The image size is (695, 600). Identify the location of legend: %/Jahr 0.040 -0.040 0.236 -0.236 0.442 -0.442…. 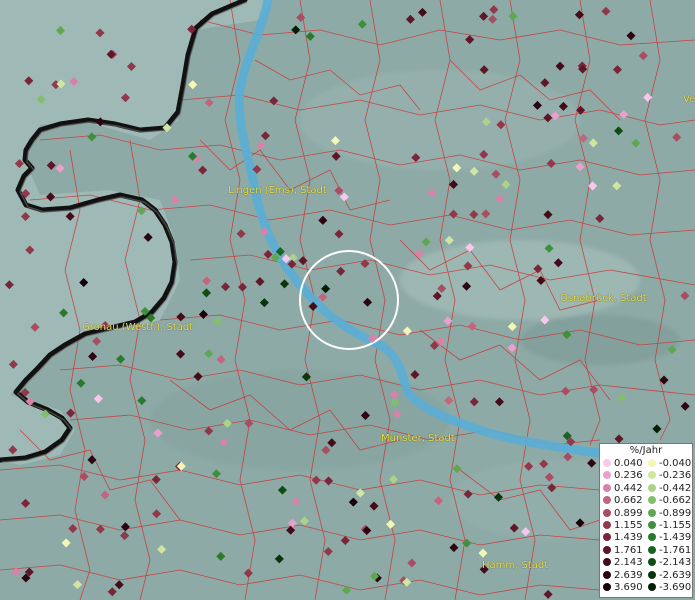
(646, 520).